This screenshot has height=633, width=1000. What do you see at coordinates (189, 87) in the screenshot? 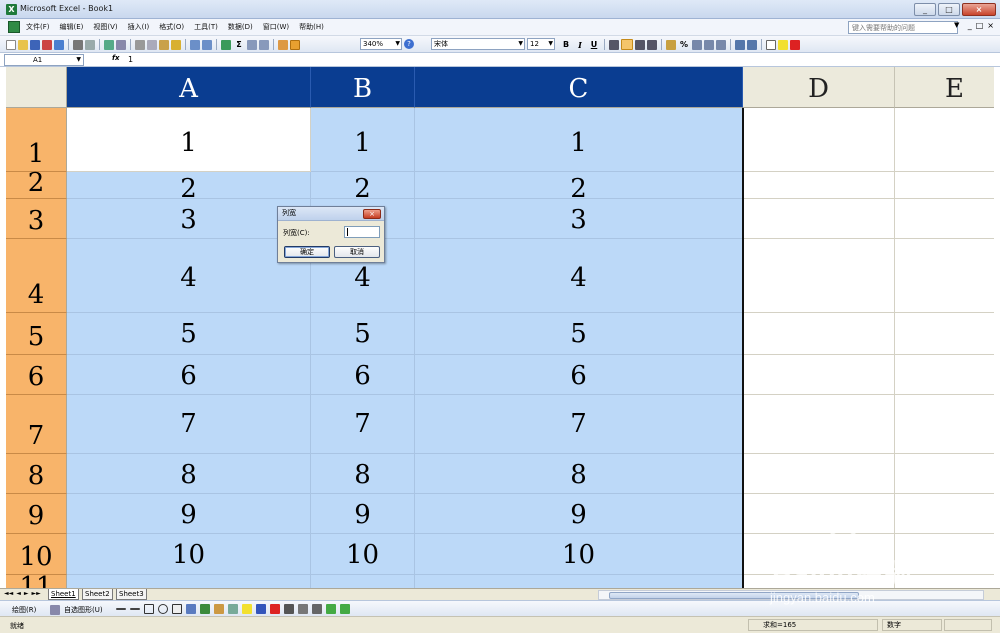
I see `column-header-a: A` at bounding box center [189, 87].